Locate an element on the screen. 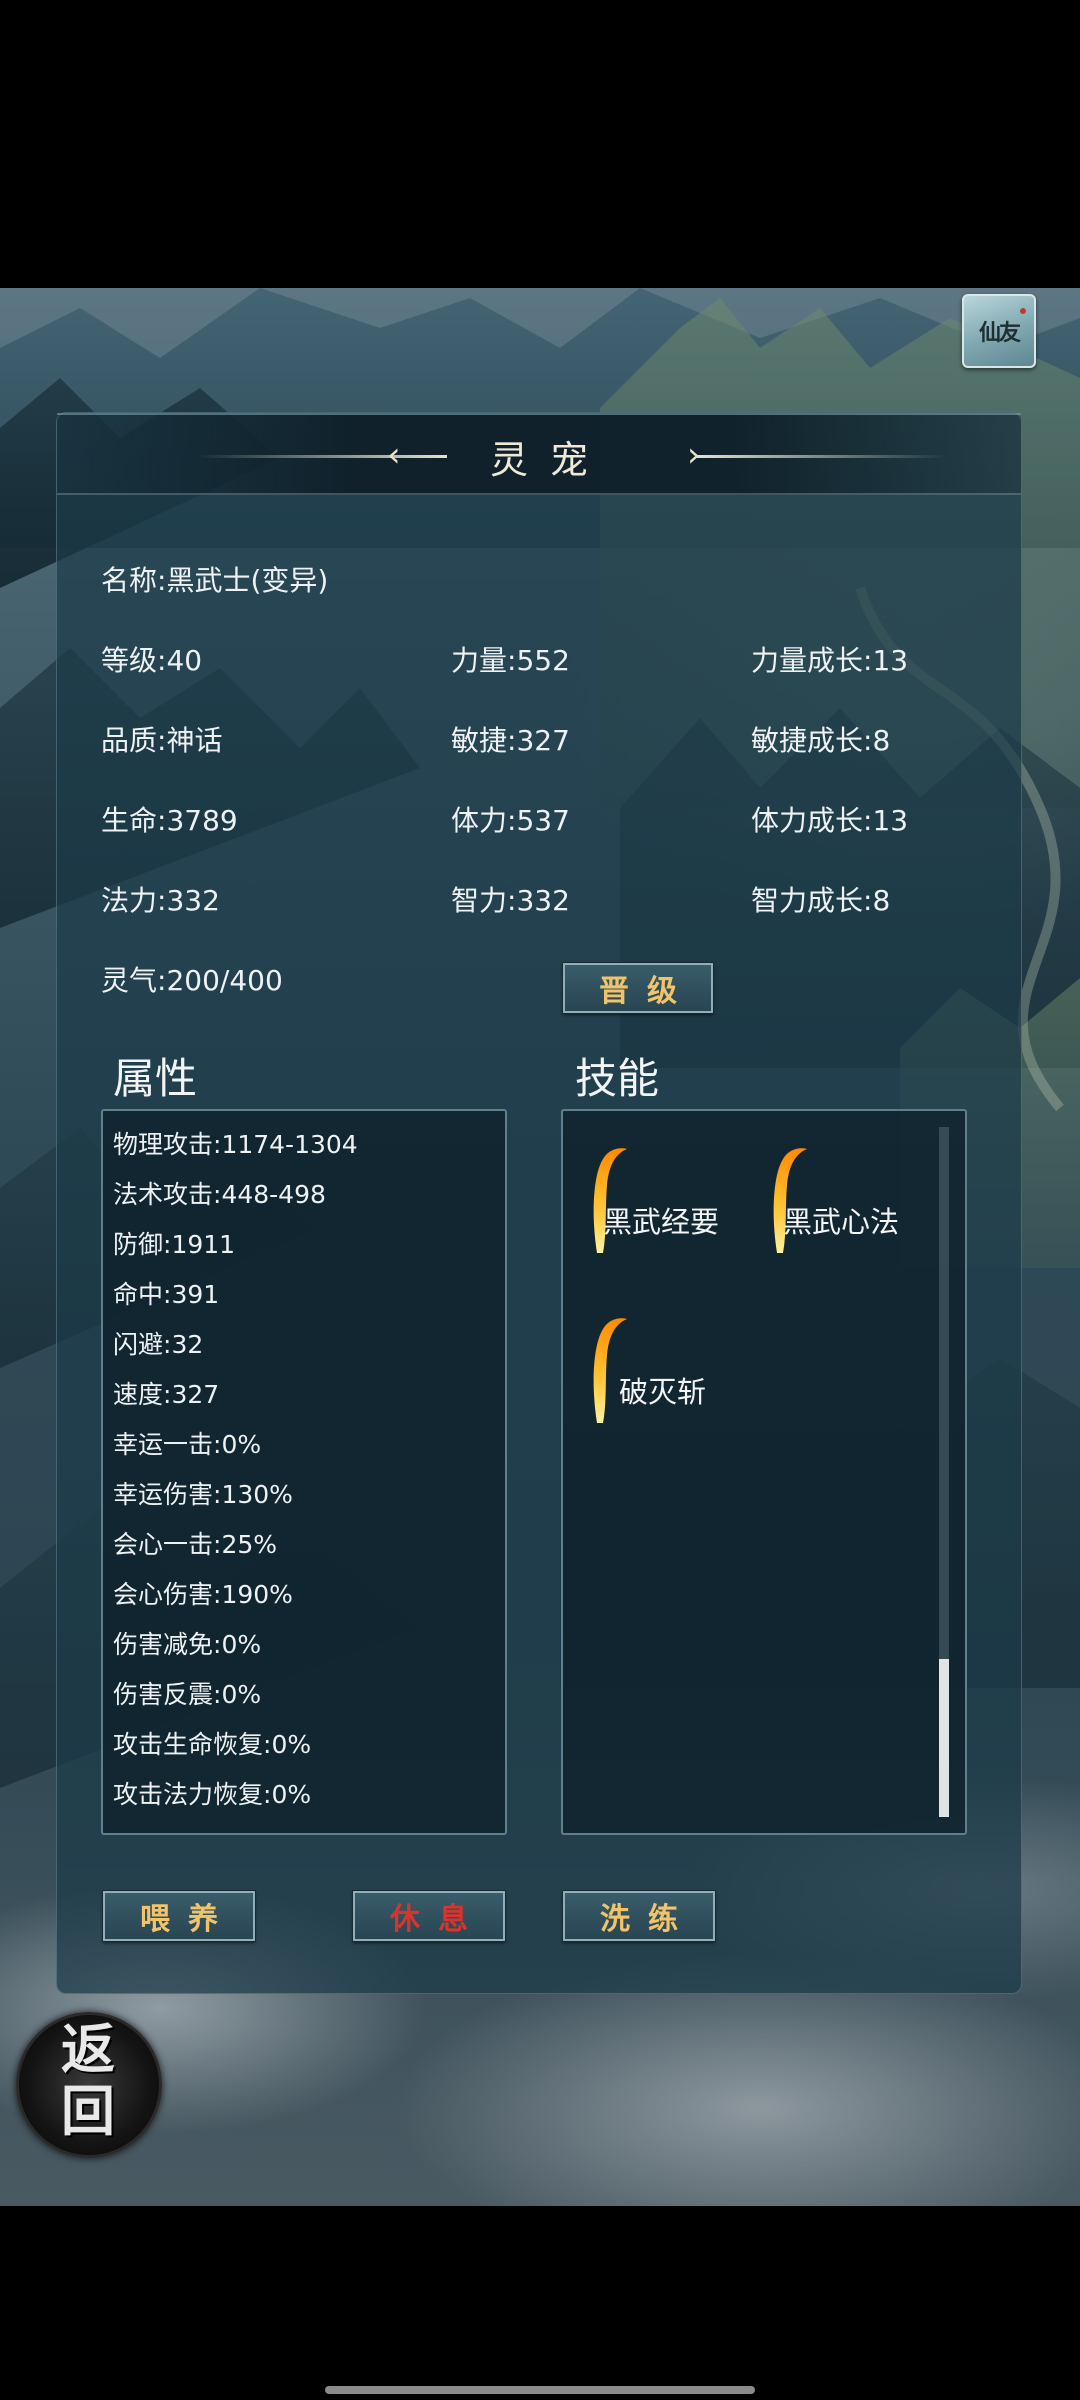 The height and width of the screenshot is (2400, 1080). attr-row: 物理攻击:1174-1304 is located at coordinates (235, 1143).